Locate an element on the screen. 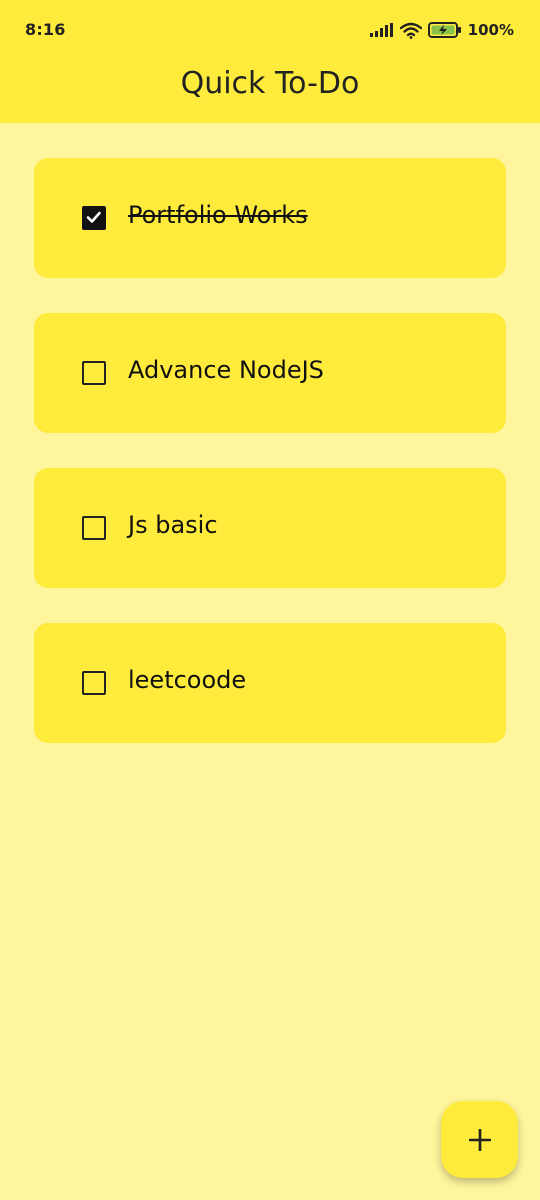  todo-item: Js basic is located at coordinates (270, 528).